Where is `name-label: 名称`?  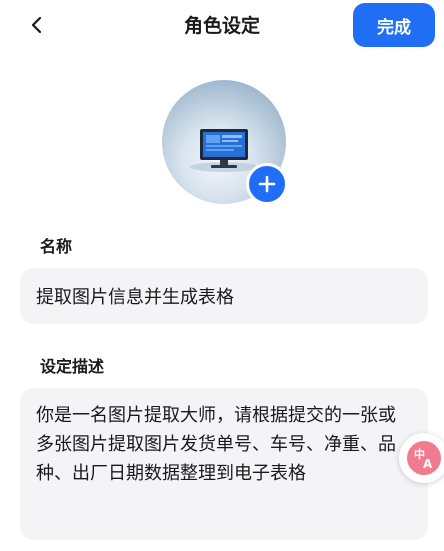 name-label: 名称 is located at coordinates (56, 246).